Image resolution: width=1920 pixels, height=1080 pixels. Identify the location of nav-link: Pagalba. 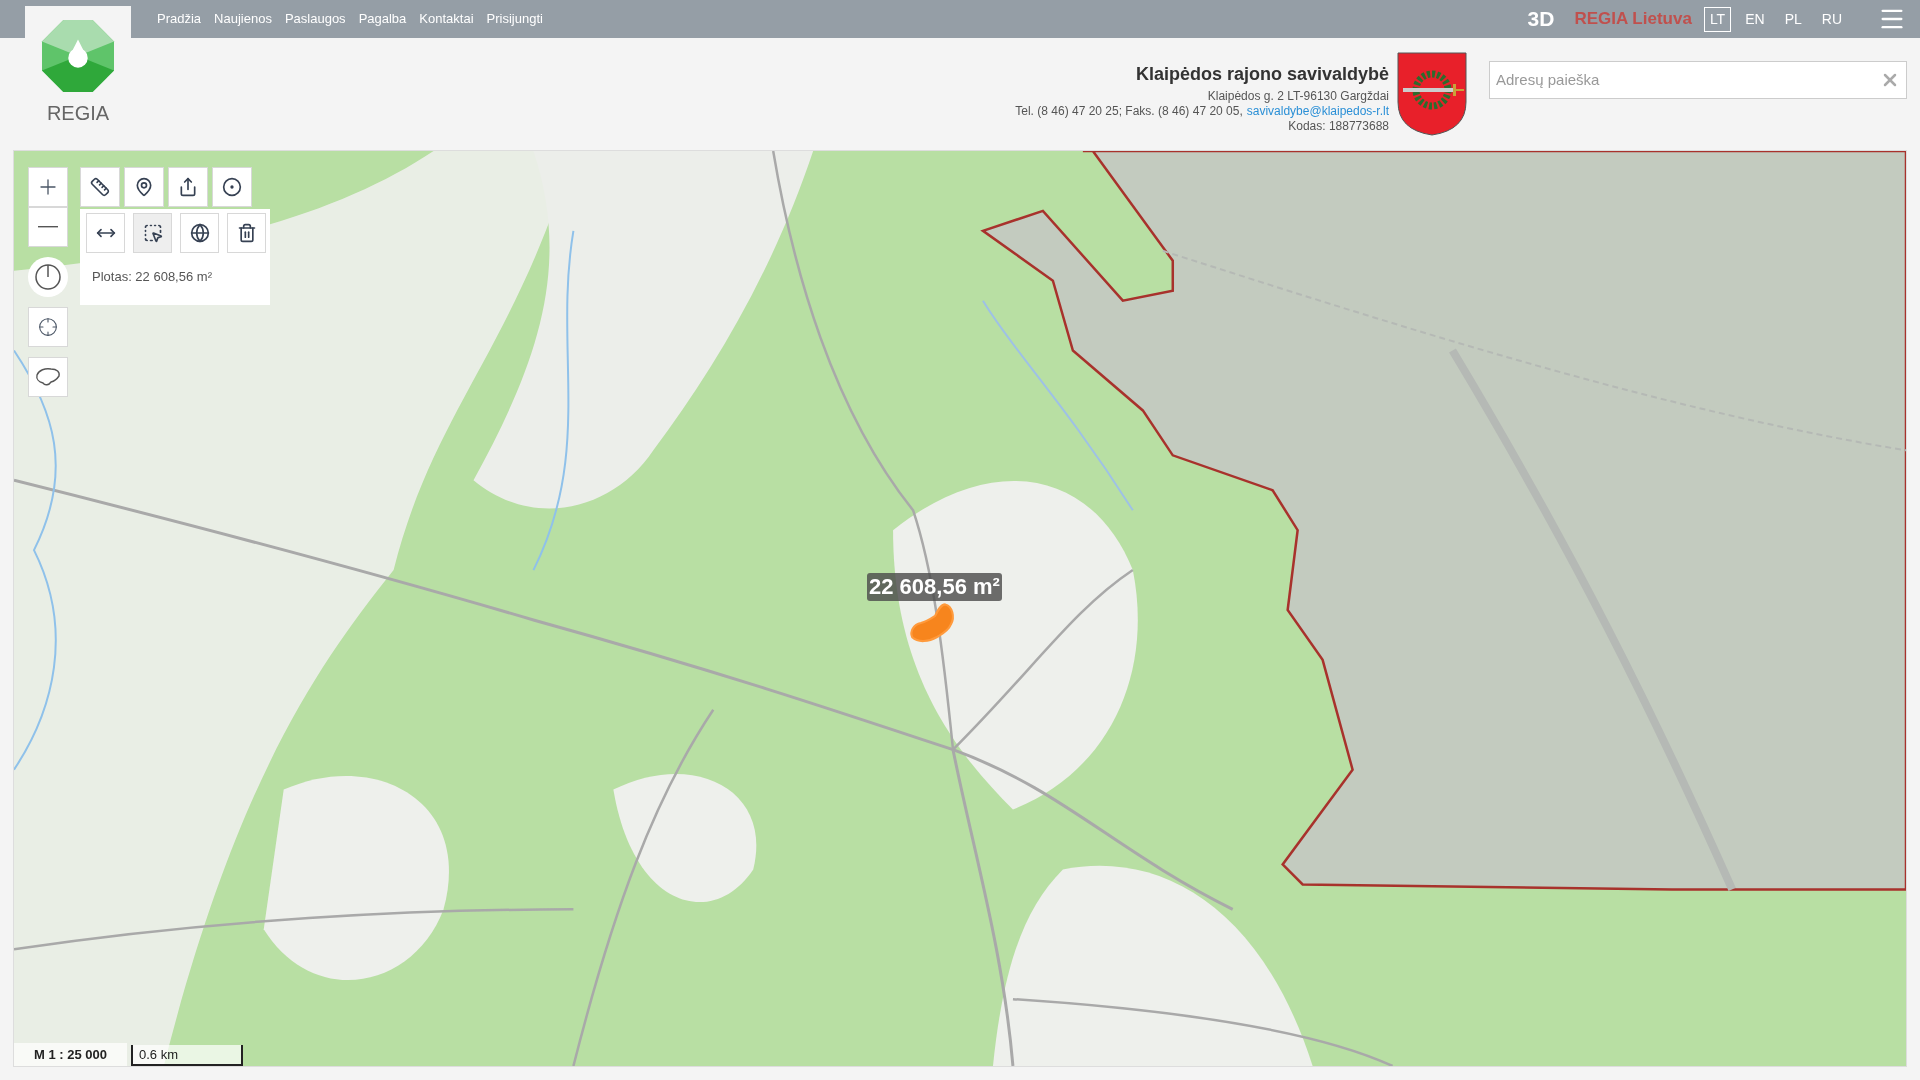
(382, 19).